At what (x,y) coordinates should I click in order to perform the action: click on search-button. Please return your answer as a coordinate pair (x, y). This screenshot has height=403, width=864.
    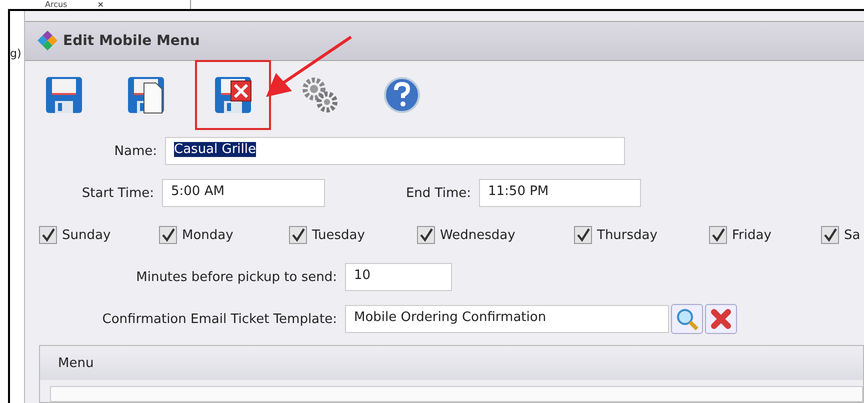
    Looking at the image, I should click on (687, 319).